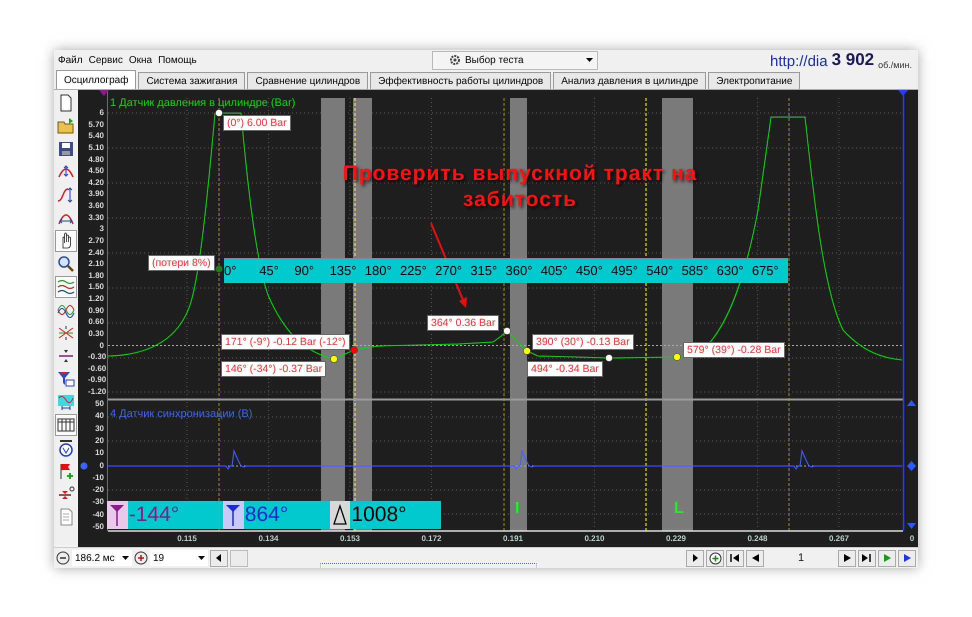  What do you see at coordinates (755, 558) in the screenshot?
I see `previous-page-button` at bounding box center [755, 558].